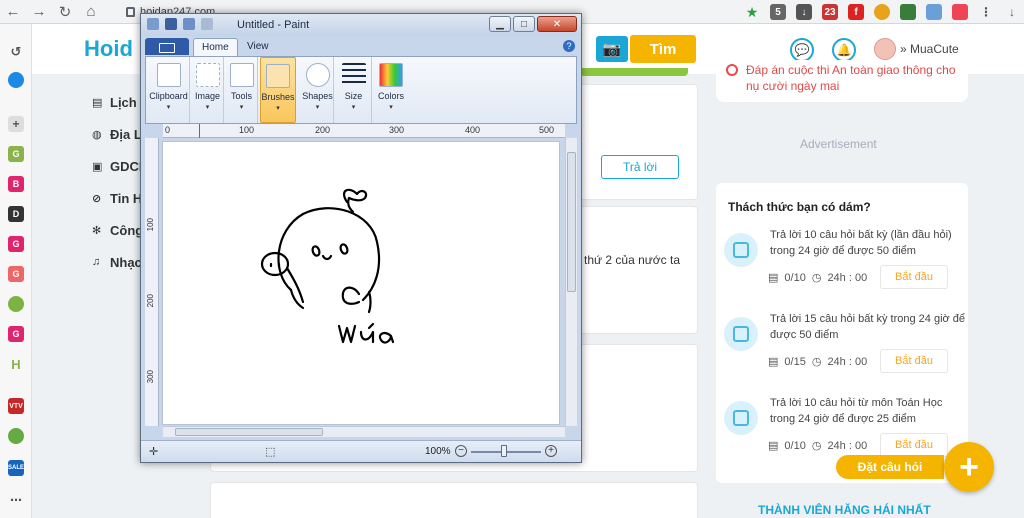  I want to click on app-d-icon: D, so click(16, 214).